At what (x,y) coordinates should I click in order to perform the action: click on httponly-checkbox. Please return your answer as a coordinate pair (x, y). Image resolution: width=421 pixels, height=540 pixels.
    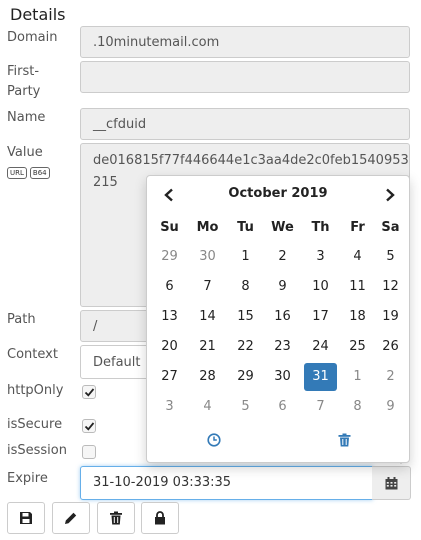
    Looking at the image, I should click on (89, 392).